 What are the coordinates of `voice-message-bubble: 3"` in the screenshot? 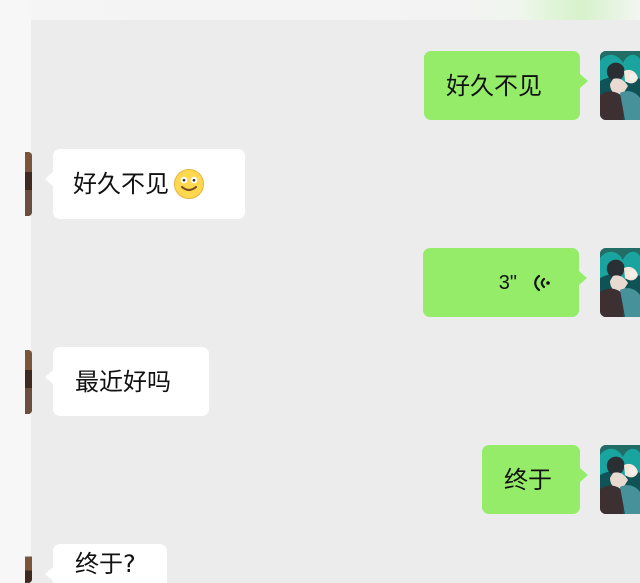 It's located at (505, 282).